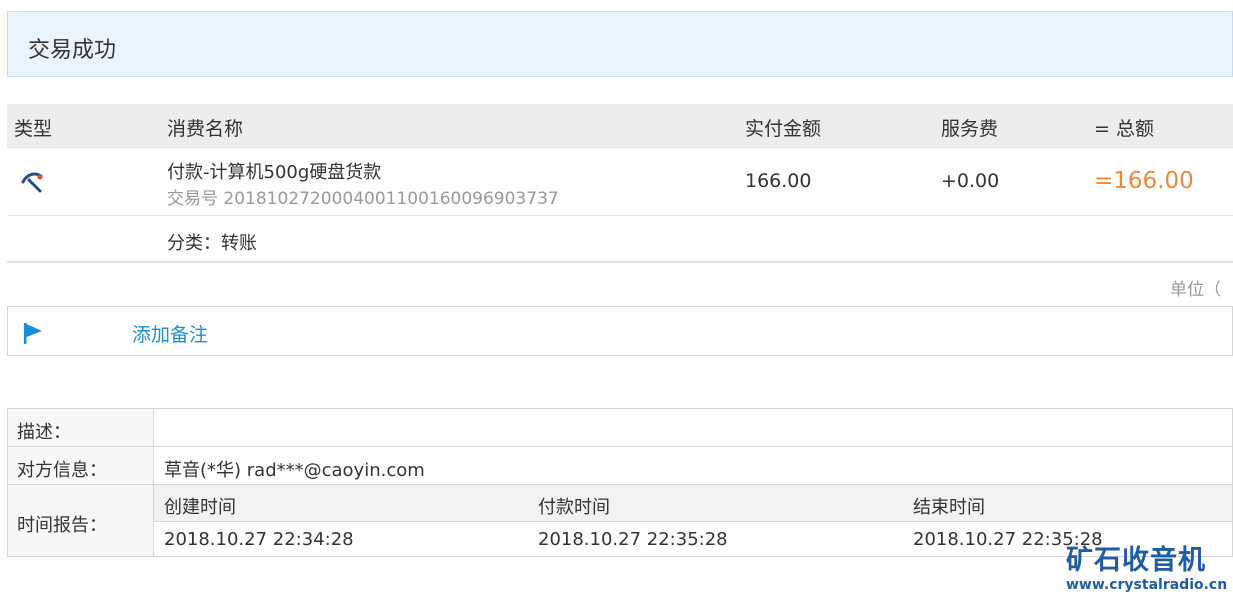 The height and width of the screenshot is (600, 1233). Describe the element at coordinates (783, 129) in the screenshot. I see `header-paid: 实付金额` at that location.